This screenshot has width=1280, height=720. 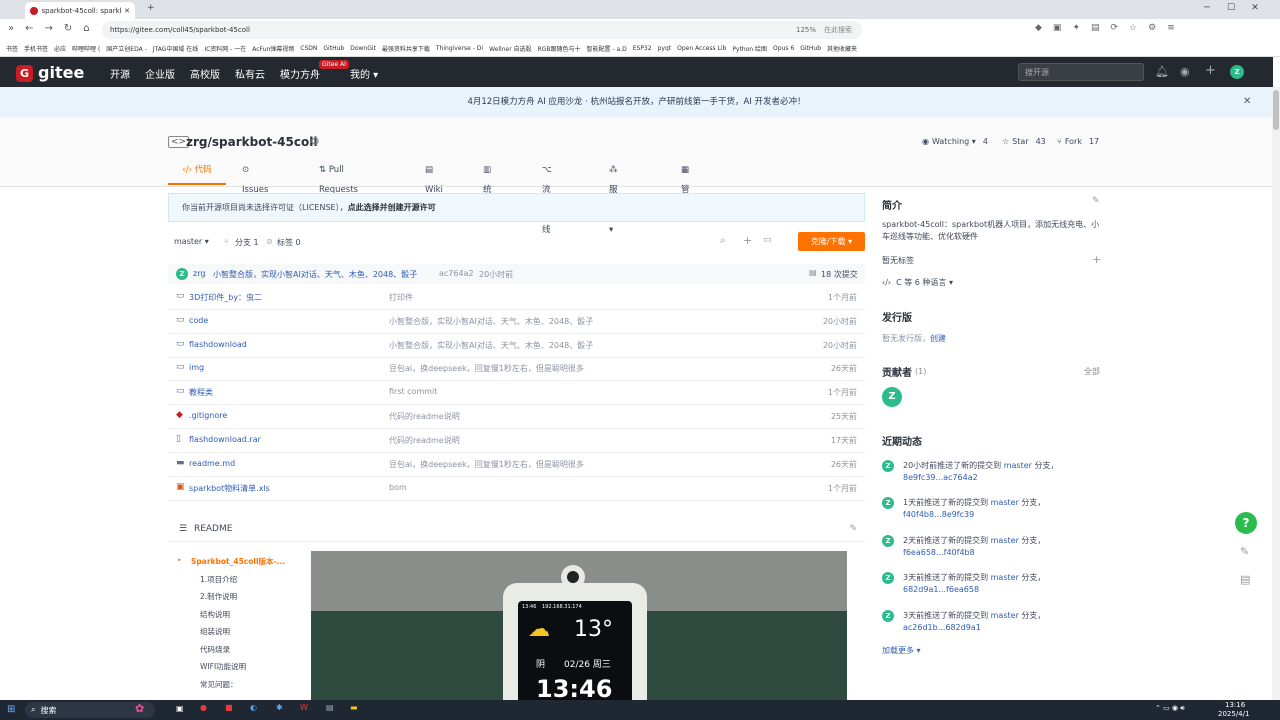 I want to click on file-name: img, so click(x=196, y=367).